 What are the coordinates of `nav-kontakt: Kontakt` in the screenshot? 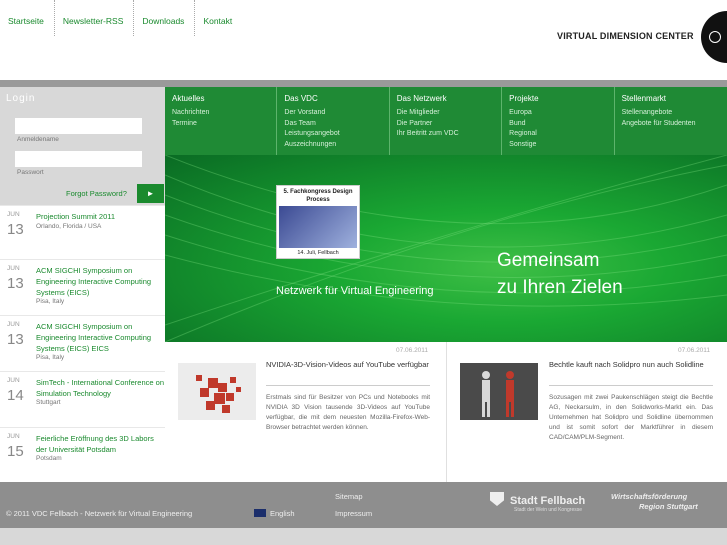 It's located at (218, 18).